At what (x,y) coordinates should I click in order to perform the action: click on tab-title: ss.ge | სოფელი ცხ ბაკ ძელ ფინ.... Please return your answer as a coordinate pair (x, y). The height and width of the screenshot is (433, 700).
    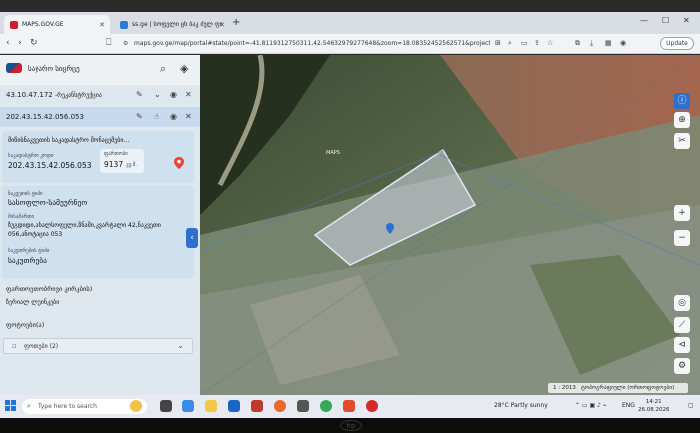
    Looking at the image, I should click on (177, 24).